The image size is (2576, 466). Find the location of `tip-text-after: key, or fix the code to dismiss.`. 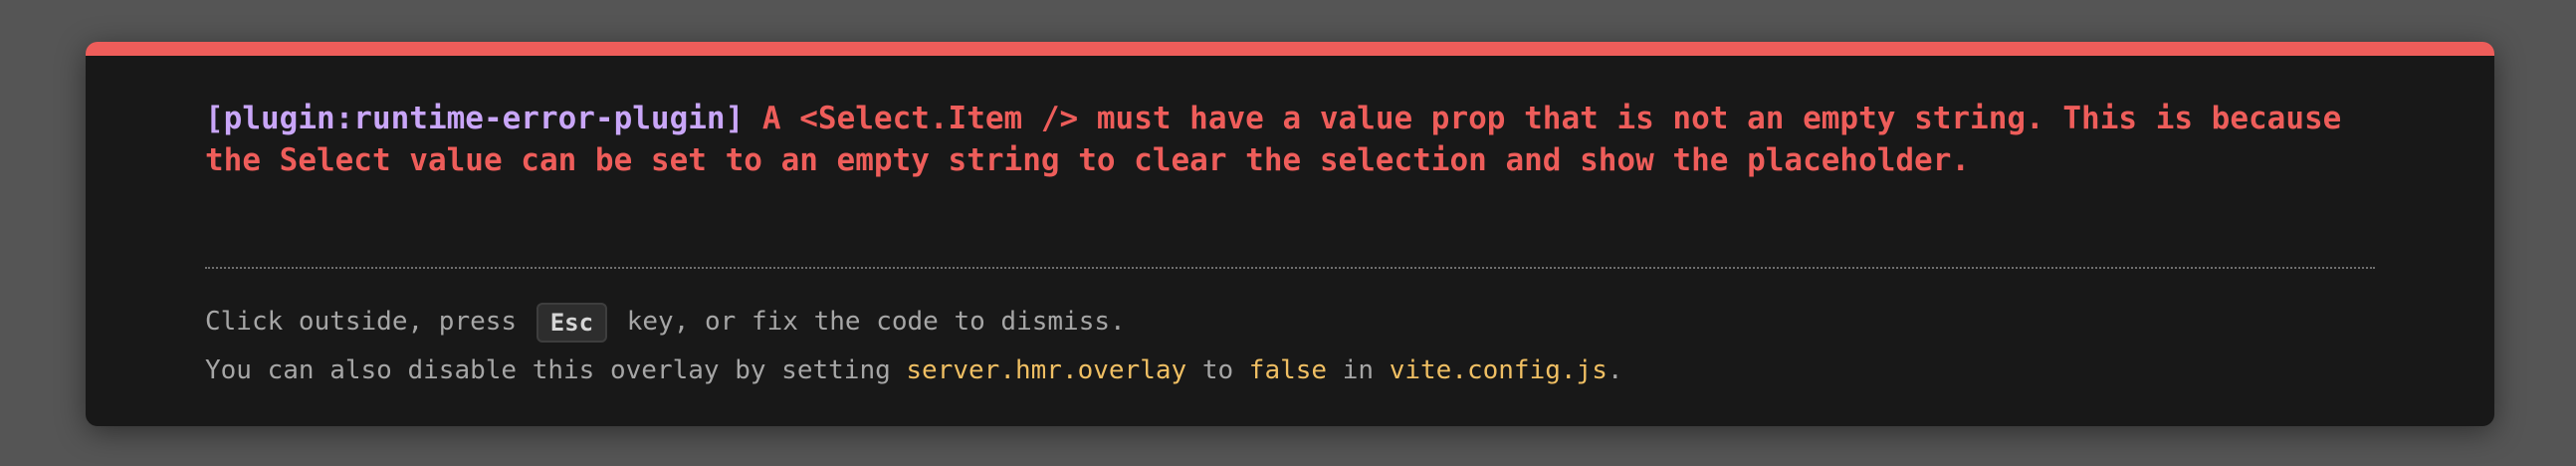

tip-text-after: key, or fix the code to dismiss. is located at coordinates (876, 322).